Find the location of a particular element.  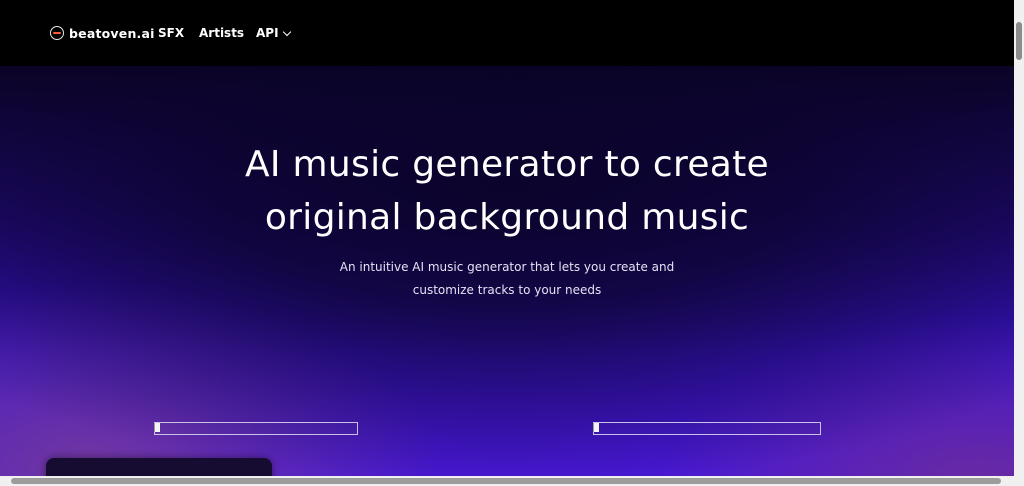

media-frame-left is located at coordinates (256, 428).